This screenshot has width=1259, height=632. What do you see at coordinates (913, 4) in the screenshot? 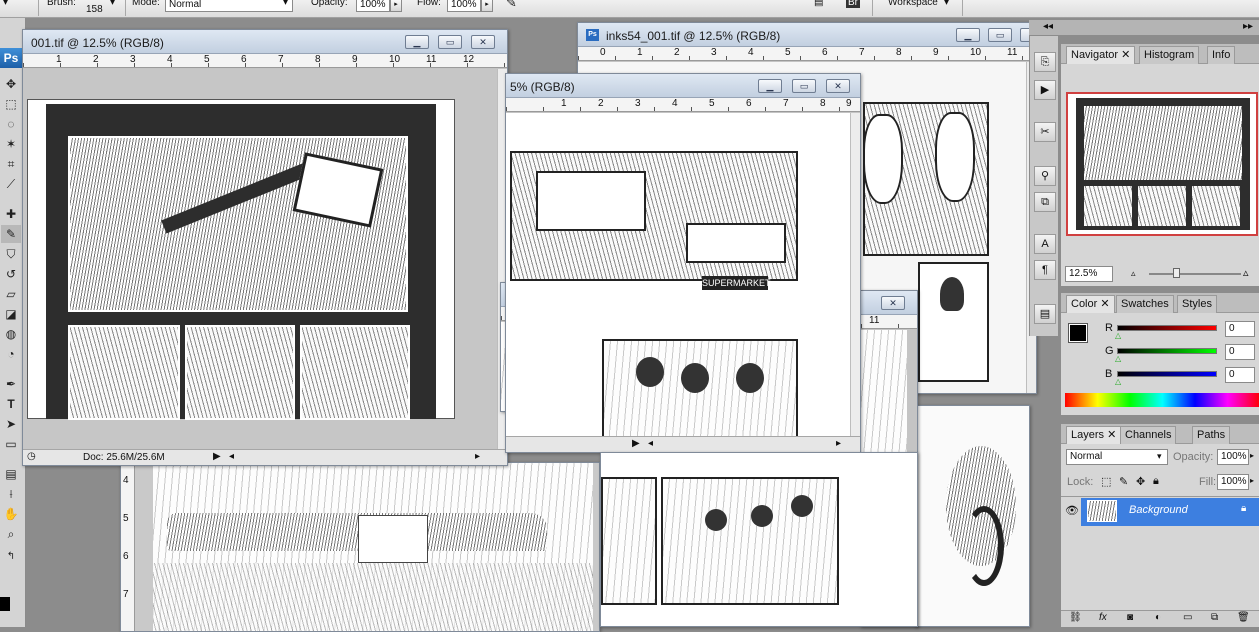
I see `workspace-menu: Workspace` at bounding box center [913, 4].